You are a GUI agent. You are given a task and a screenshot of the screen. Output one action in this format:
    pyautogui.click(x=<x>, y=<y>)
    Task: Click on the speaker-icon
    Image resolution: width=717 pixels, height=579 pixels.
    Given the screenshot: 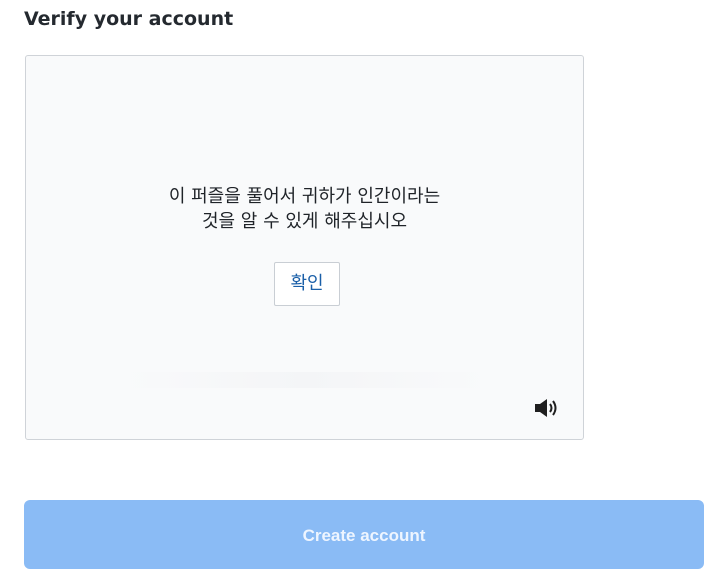 What is the action you would take?
    pyautogui.click(x=546, y=408)
    